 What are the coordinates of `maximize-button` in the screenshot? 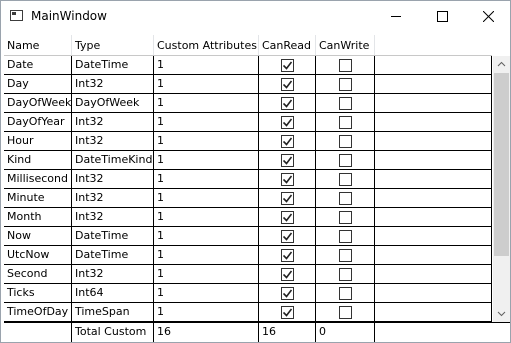 It's located at (442, 16).